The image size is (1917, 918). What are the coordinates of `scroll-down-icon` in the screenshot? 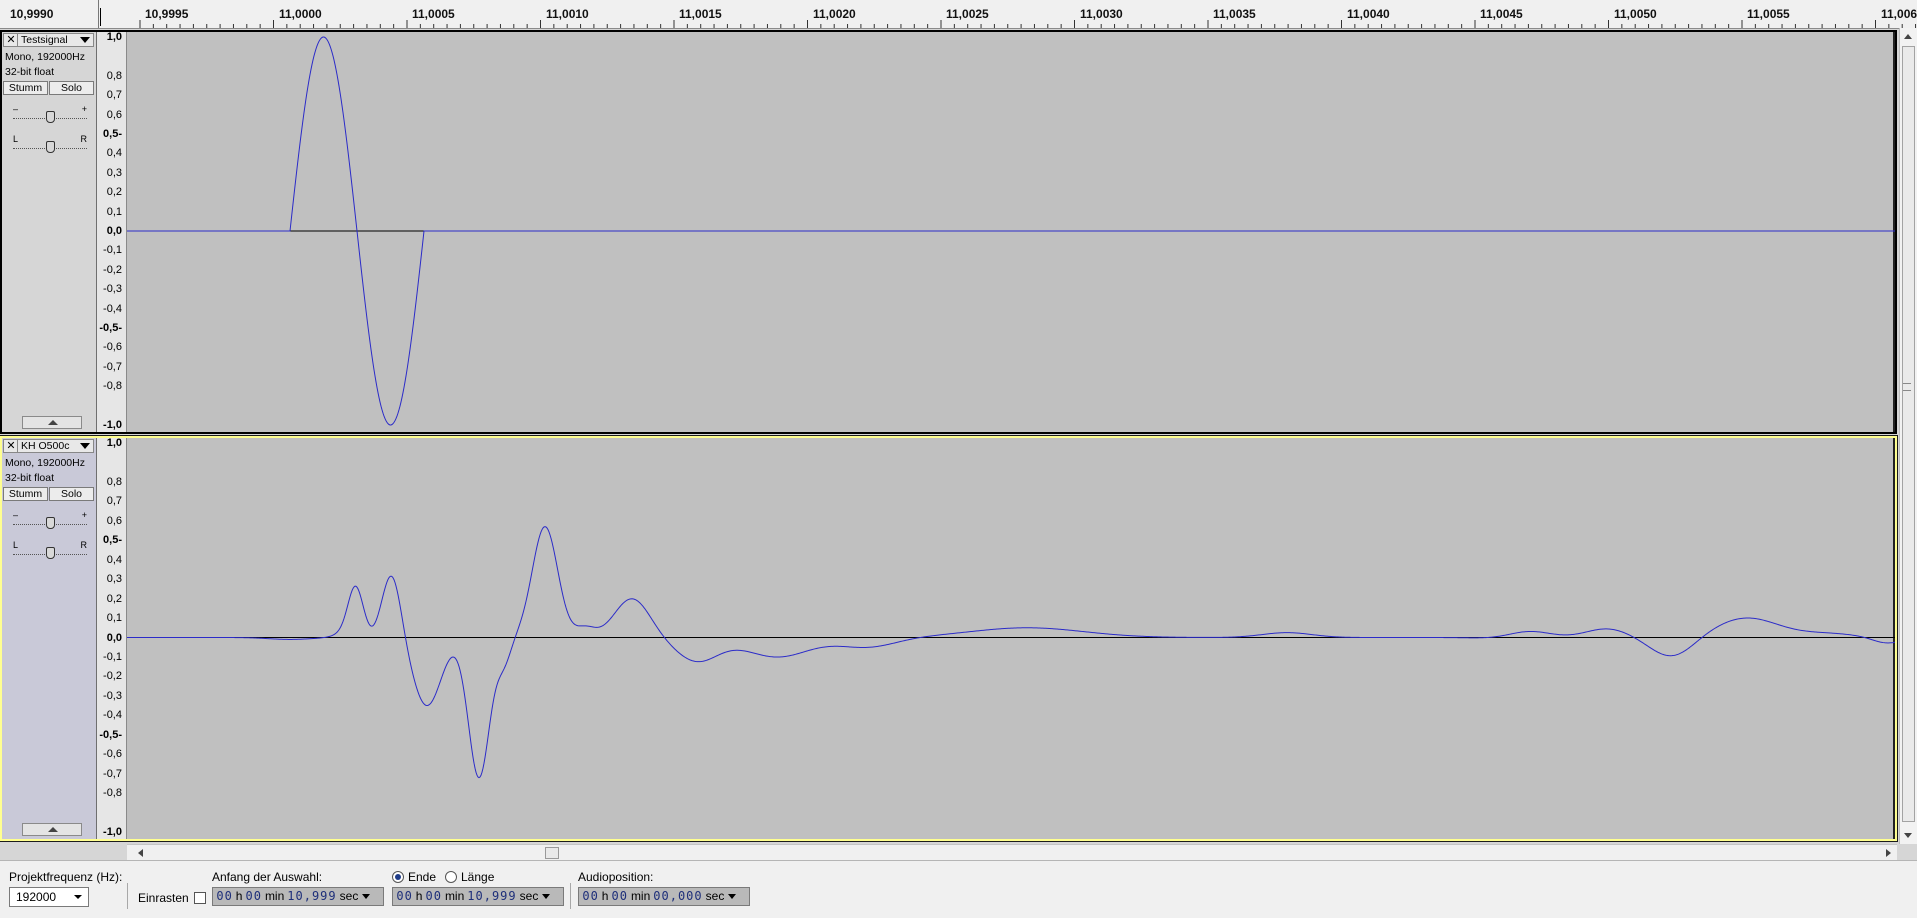 It's located at (1908, 835).